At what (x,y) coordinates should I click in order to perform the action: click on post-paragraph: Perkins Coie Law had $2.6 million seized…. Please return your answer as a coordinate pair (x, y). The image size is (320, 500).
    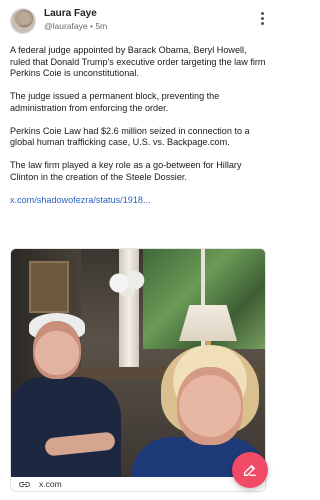
    Looking at the image, I should click on (130, 136).